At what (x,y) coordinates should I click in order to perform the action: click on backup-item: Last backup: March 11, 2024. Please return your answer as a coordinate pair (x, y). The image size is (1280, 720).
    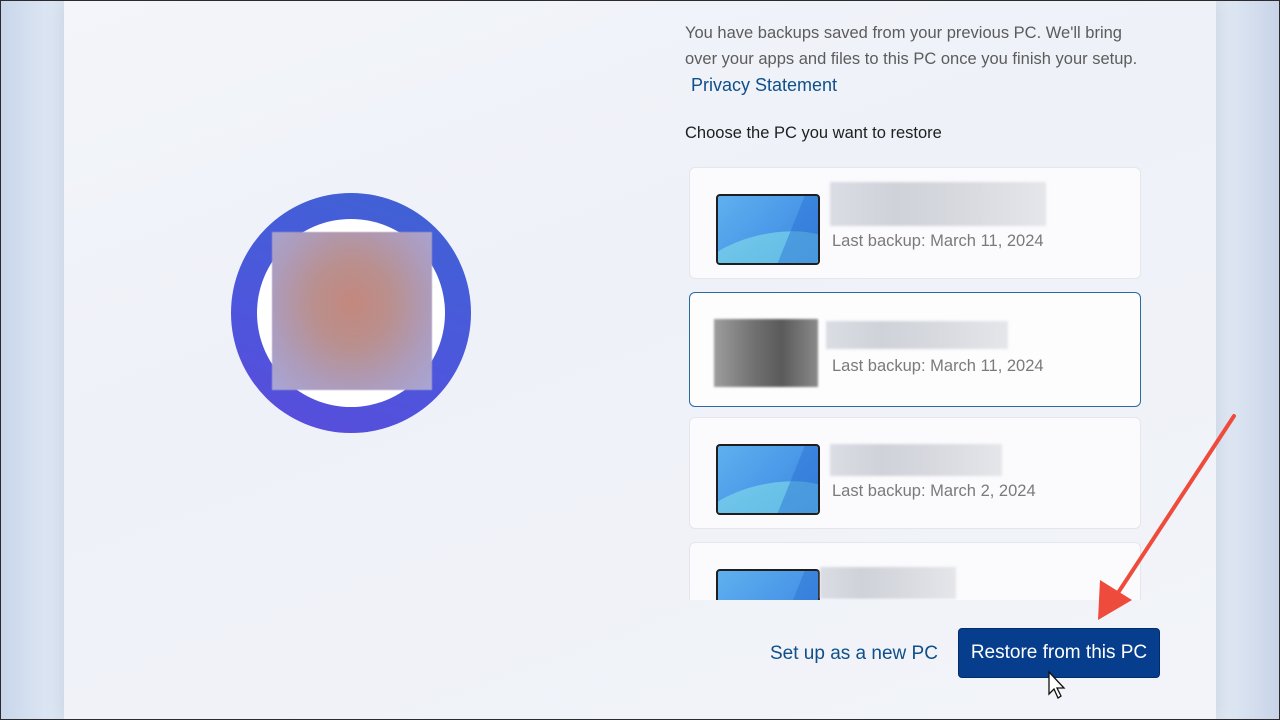
    Looking at the image, I should click on (915, 223).